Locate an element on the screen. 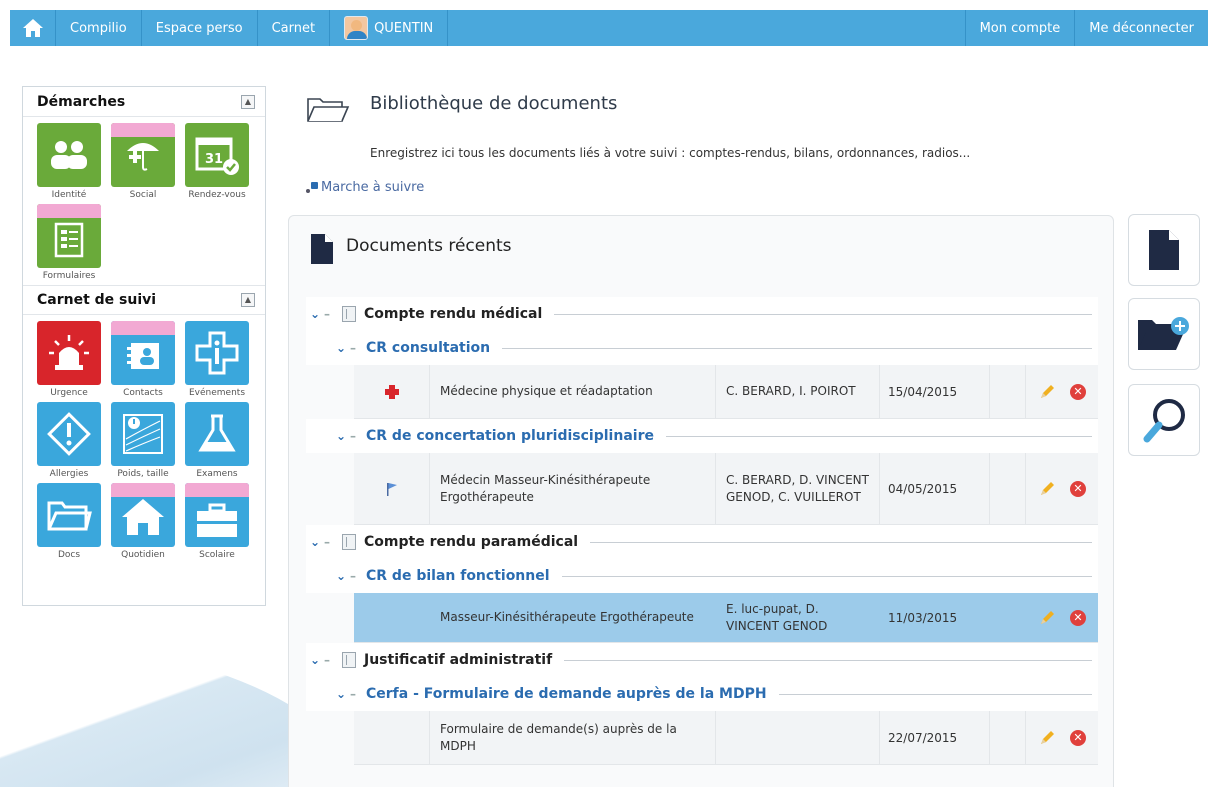  new-document-button is located at coordinates (1164, 250).